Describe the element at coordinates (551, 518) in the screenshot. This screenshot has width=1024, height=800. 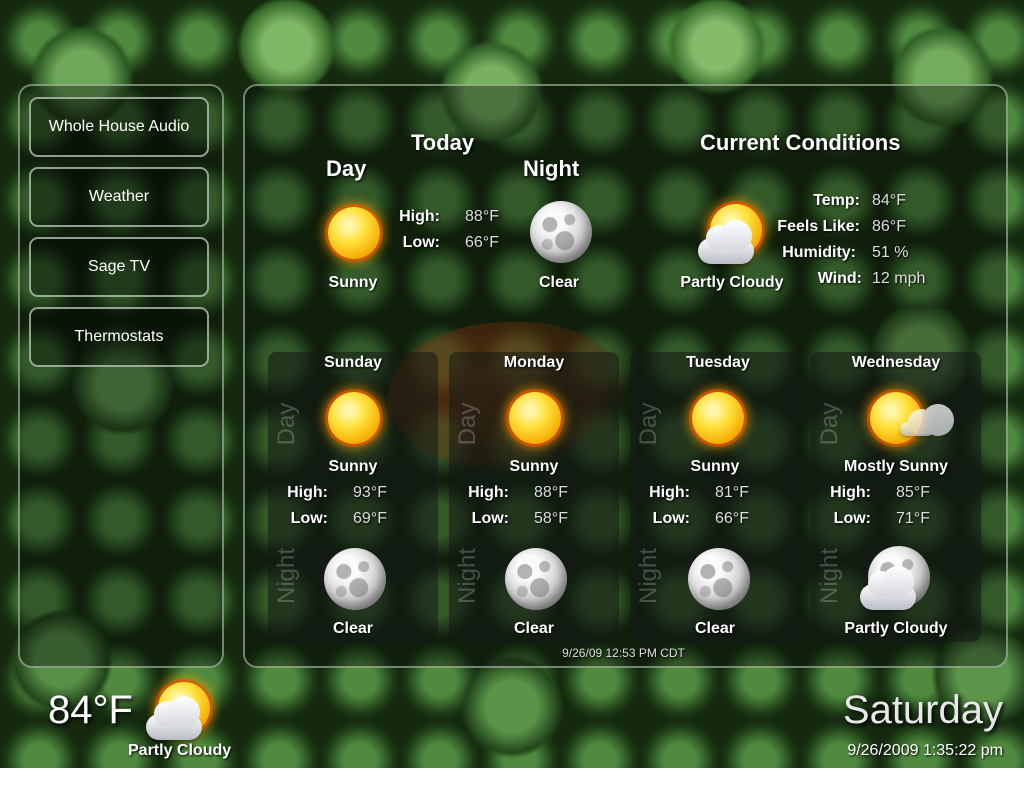
I see `forecast-low-value: 58°F` at that location.